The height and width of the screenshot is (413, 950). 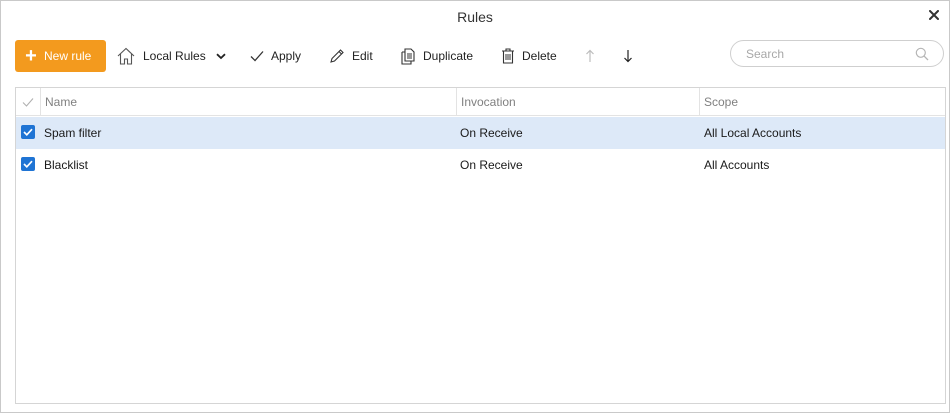 What do you see at coordinates (286, 56) in the screenshot?
I see `apply-label: Apply` at bounding box center [286, 56].